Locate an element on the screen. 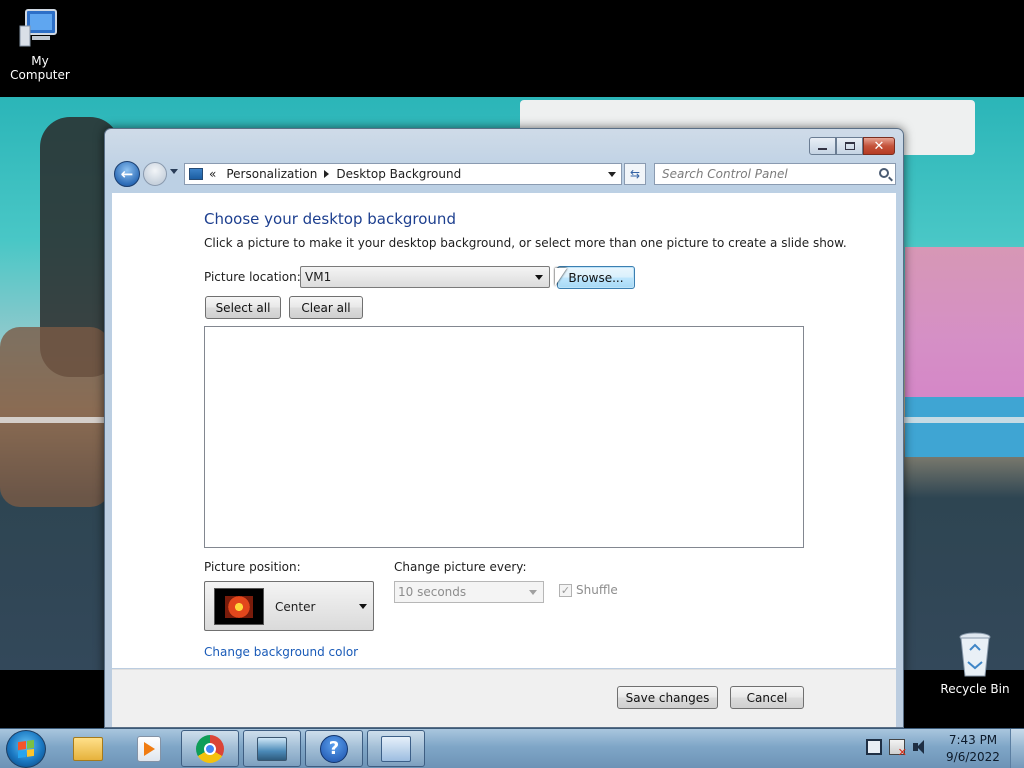 The height and width of the screenshot is (768, 1024). taskbar-windows-explorer is located at coordinates (88, 748).